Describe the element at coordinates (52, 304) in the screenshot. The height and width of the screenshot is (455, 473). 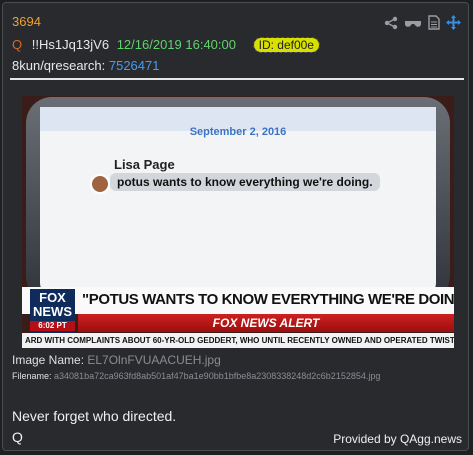
I see `fox-logo-text: FOX NEWS` at that location.